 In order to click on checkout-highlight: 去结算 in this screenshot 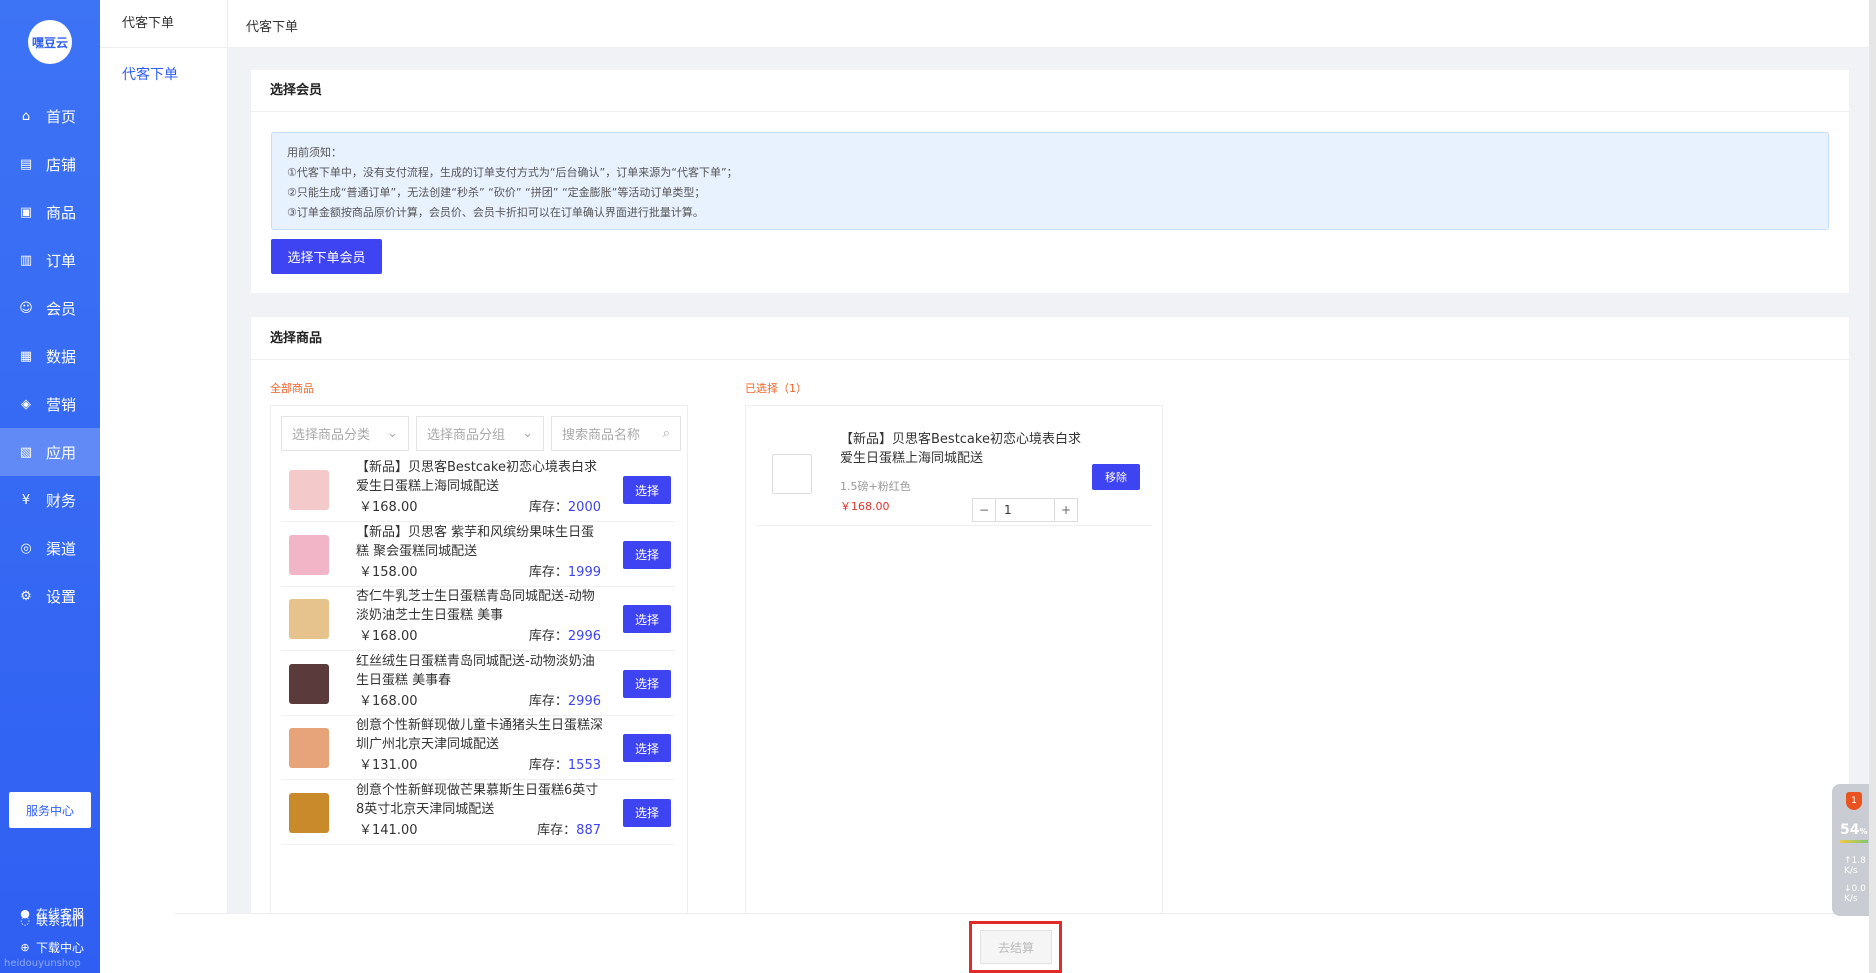, I will do `click(1015, 947)`.